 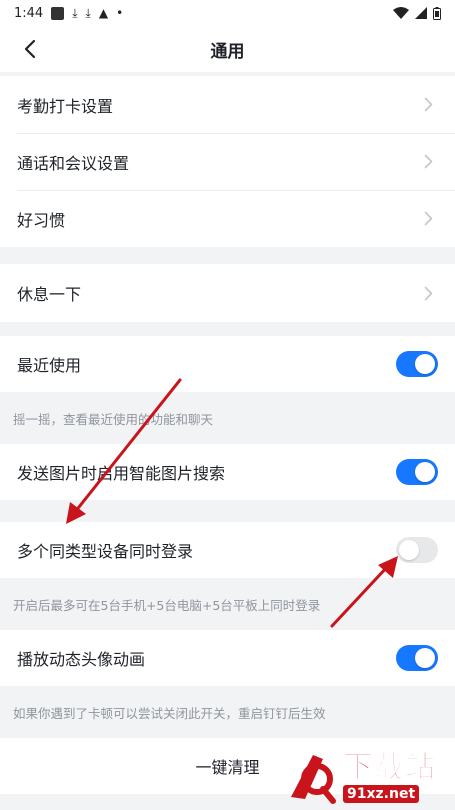 What do you see at coordinates (381, 794) in the screenshot?
I see `watermark-url: 91xz.net` at bounding box center [381, 794].